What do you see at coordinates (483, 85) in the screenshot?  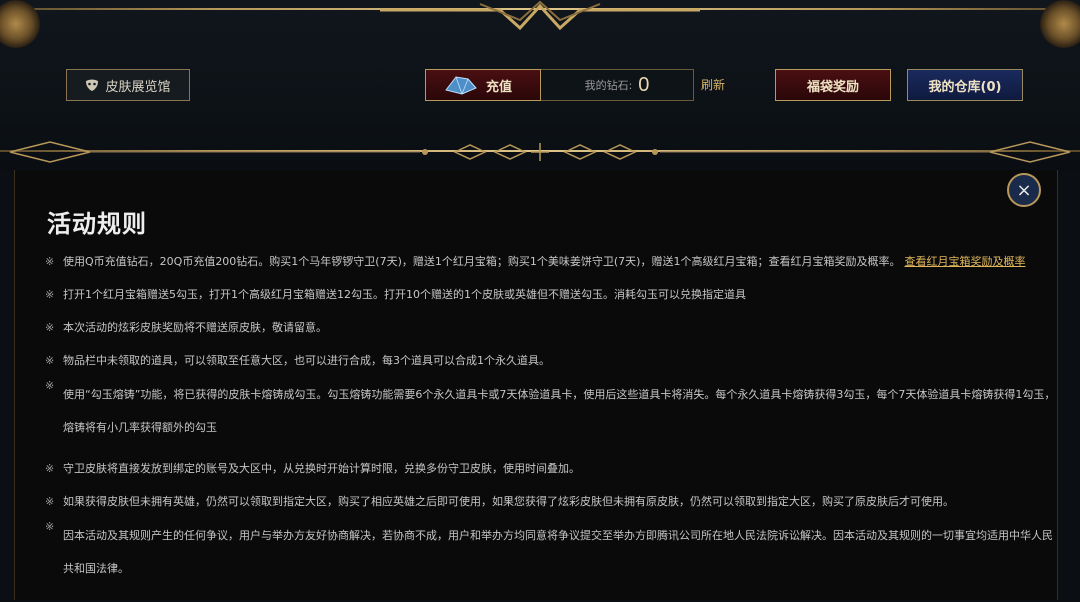 I see `recharge-button: 充值` at bounding box center [483, 85].